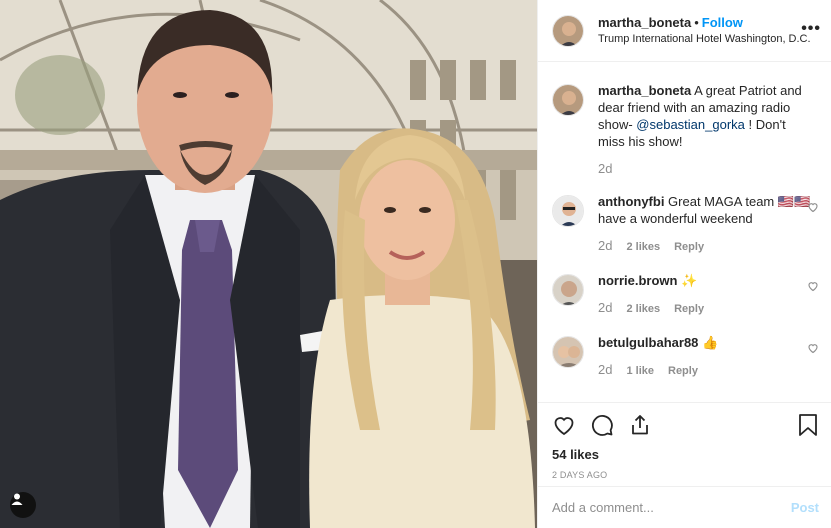  What do you see at coordinates (687, 280) in the screenshot?
I see `comment-text: ✨` at bounding box center [687, 280].